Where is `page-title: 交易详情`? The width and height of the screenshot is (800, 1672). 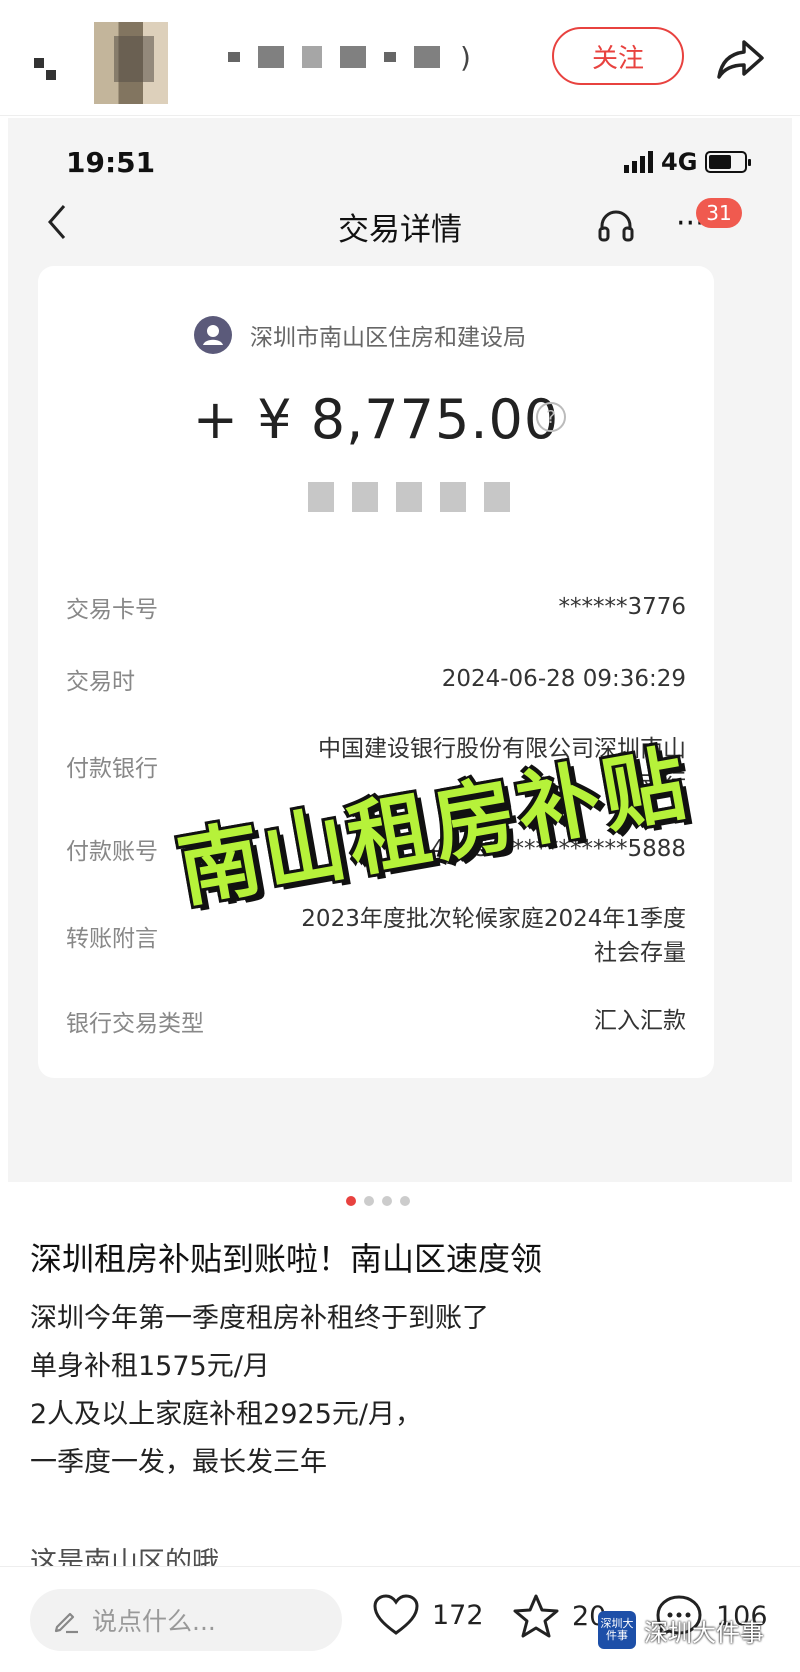 page-title: 交易详情 is located at coordinates (400, 230).